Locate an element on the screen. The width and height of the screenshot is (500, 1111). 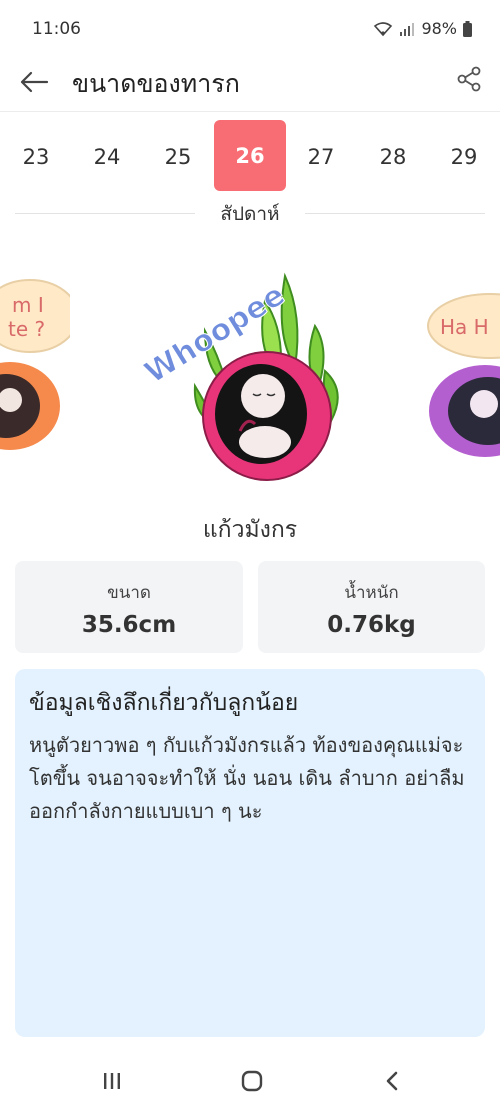
size-value: 35.6cm is located at coordinates (129, 625).